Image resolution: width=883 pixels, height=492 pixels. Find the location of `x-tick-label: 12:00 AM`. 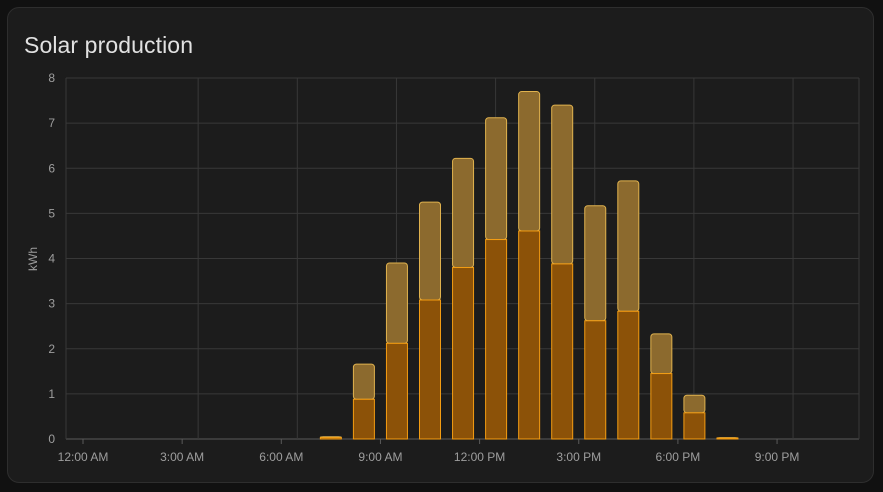

x-tick-label: 12:00 AM is located at coordinates (83, 457).